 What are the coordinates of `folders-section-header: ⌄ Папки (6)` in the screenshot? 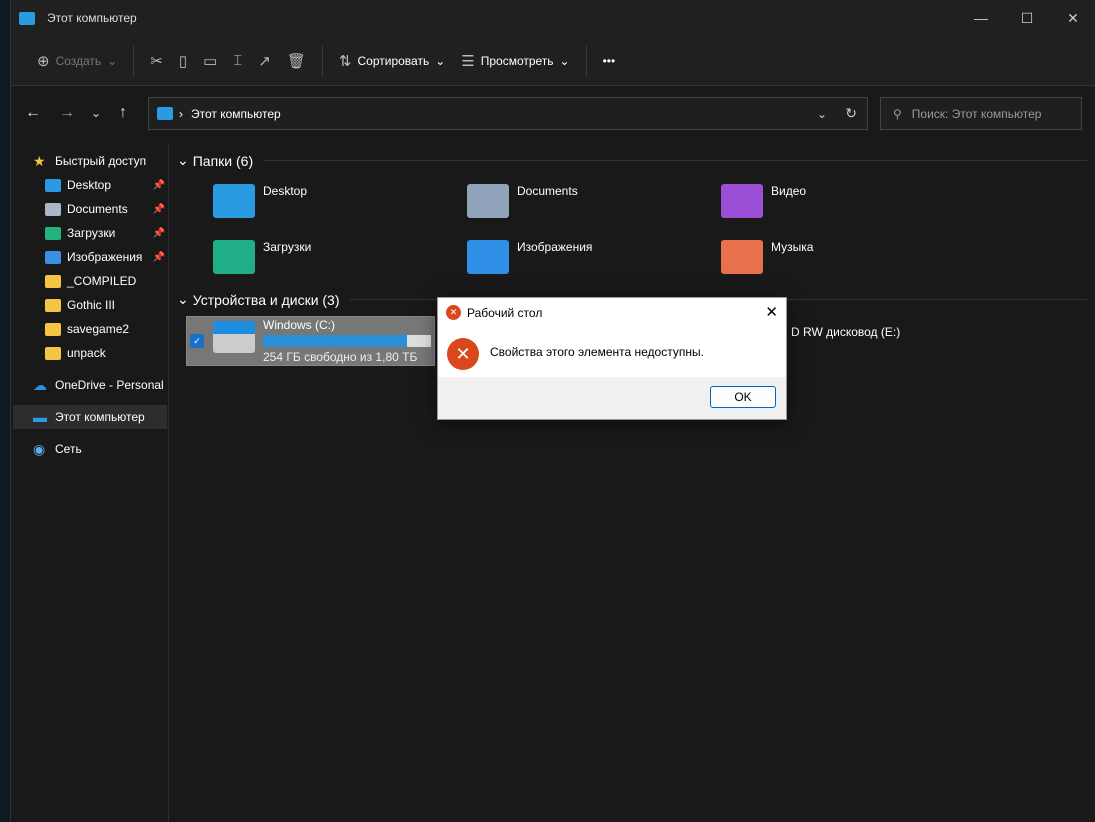 It's located at (632, 160).